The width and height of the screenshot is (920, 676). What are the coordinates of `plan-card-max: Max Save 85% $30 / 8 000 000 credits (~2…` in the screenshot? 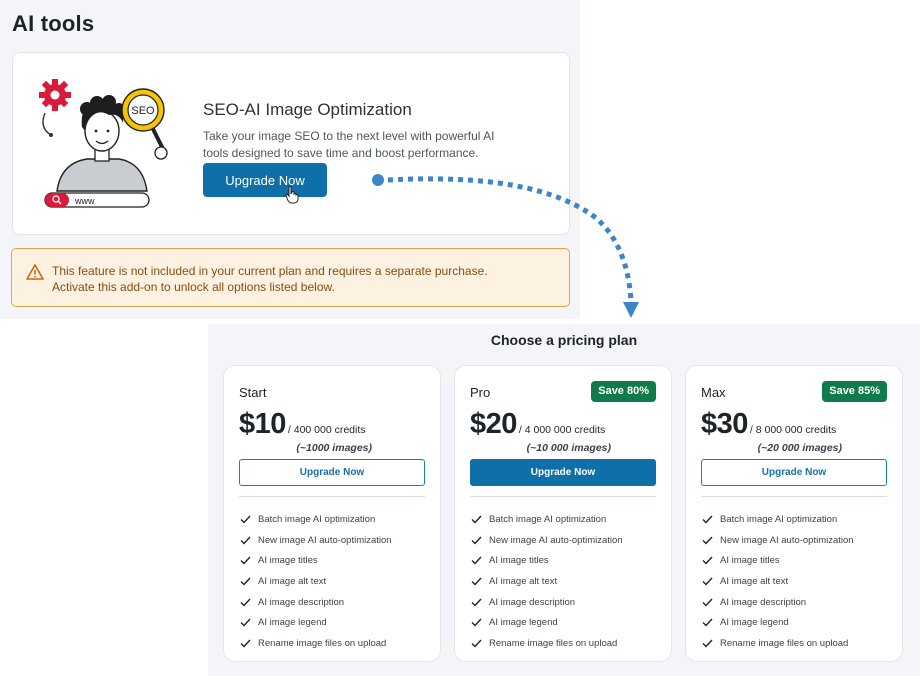 It's located at (794, 513).